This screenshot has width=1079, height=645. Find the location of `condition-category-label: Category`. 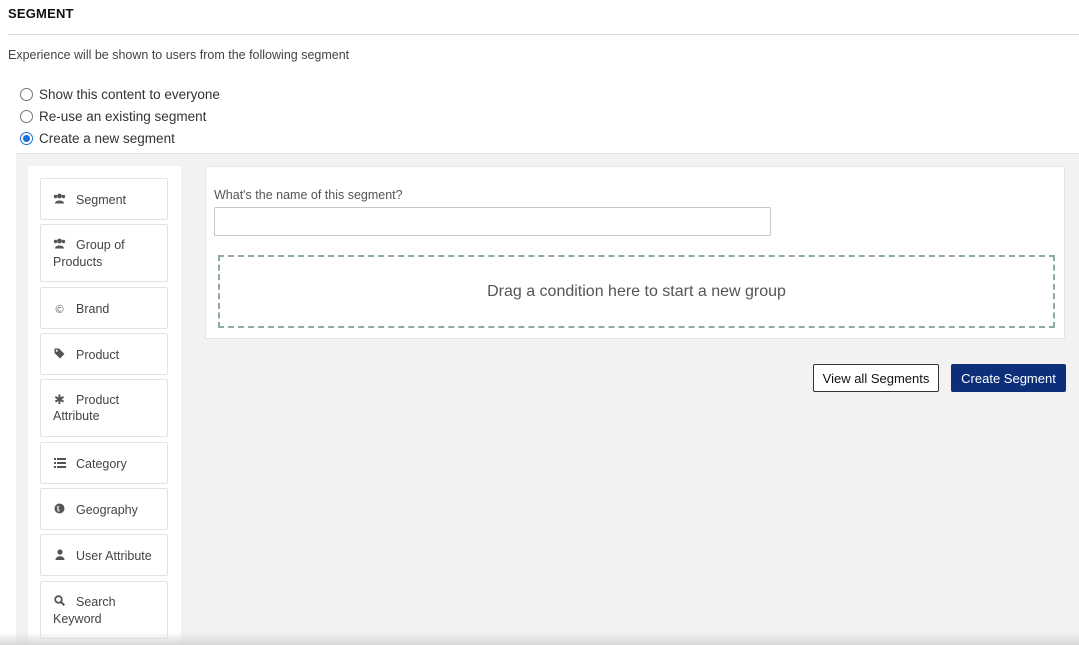

condition-category-label: Category is located at coordinates (101, 464).